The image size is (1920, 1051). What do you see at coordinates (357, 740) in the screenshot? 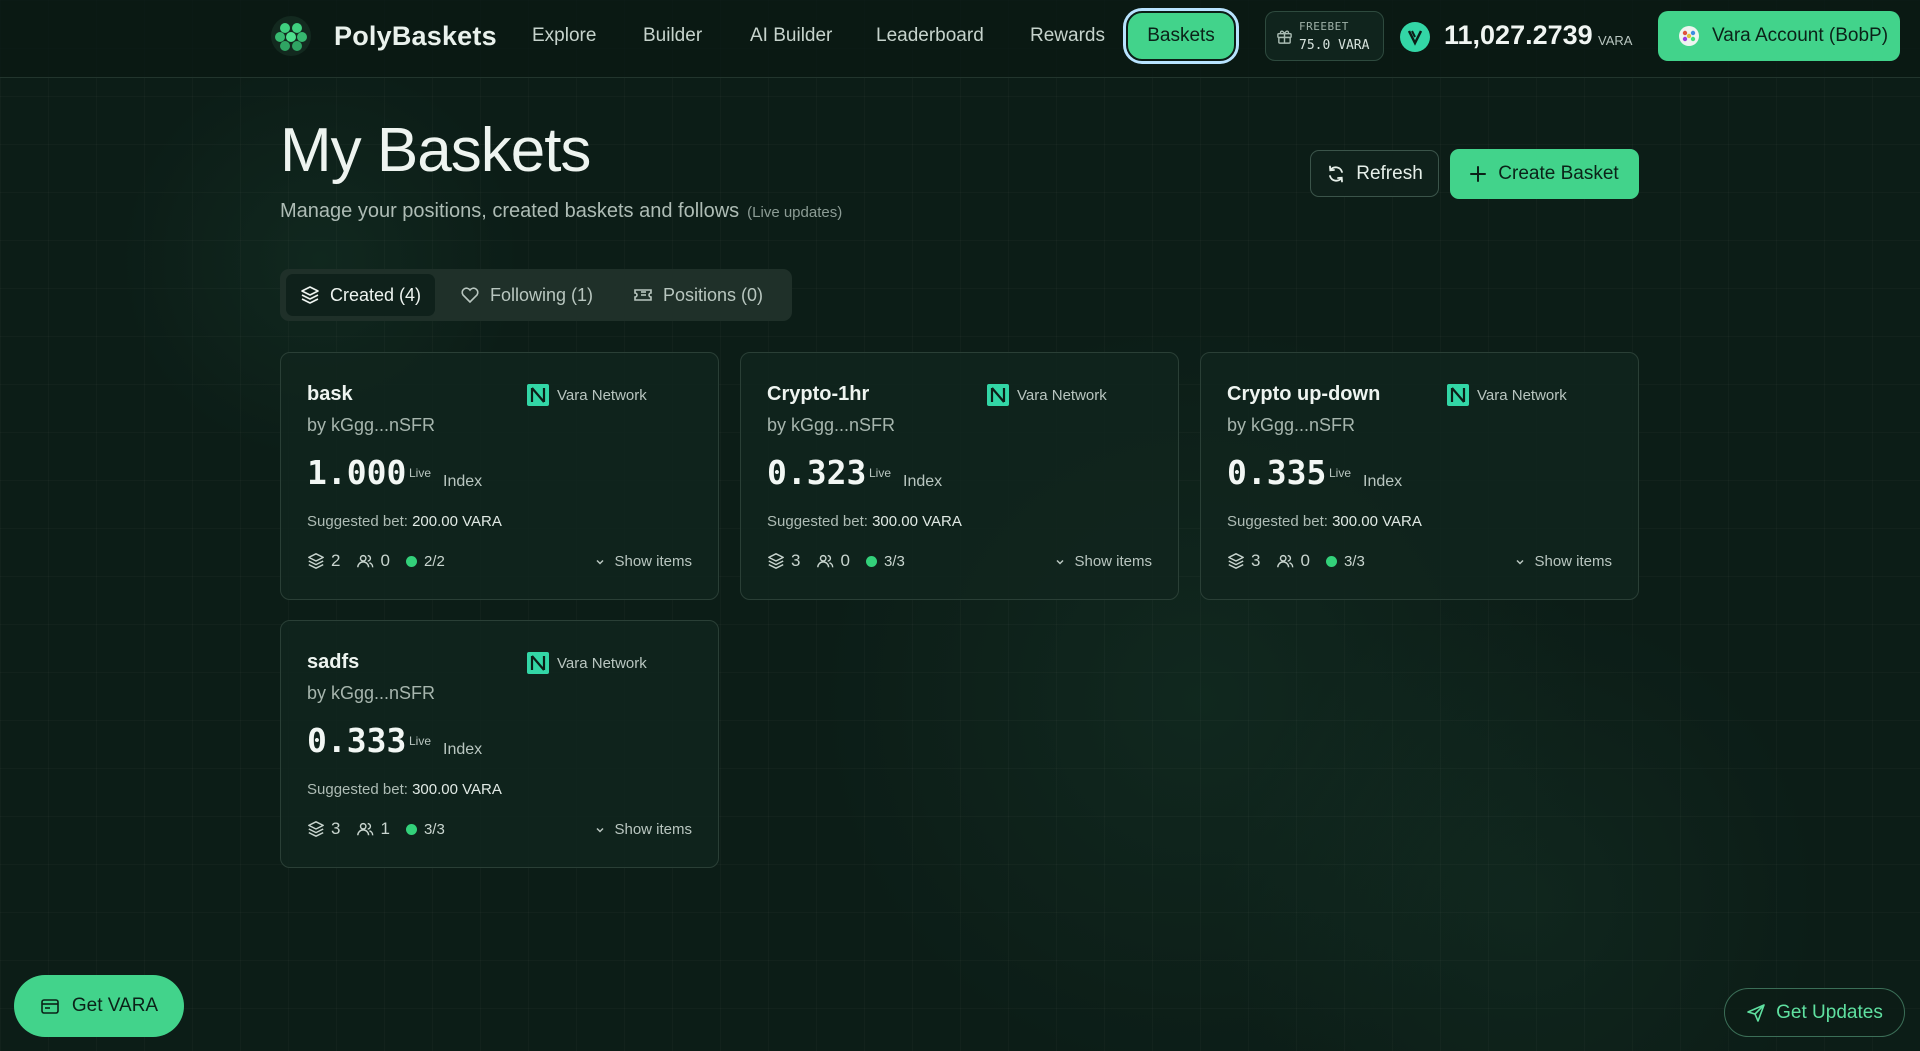
I see `basket-index-value: 0.333` at bounding box center [357, 740].